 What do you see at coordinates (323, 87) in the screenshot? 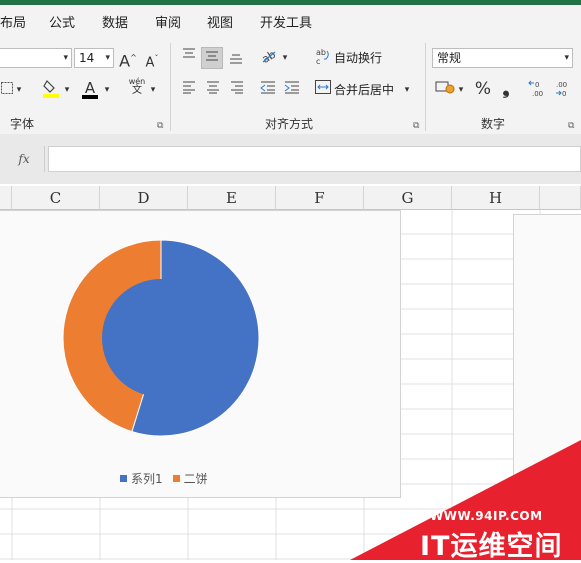
I see `merge-center-icon` at bounding box center [323, 87].